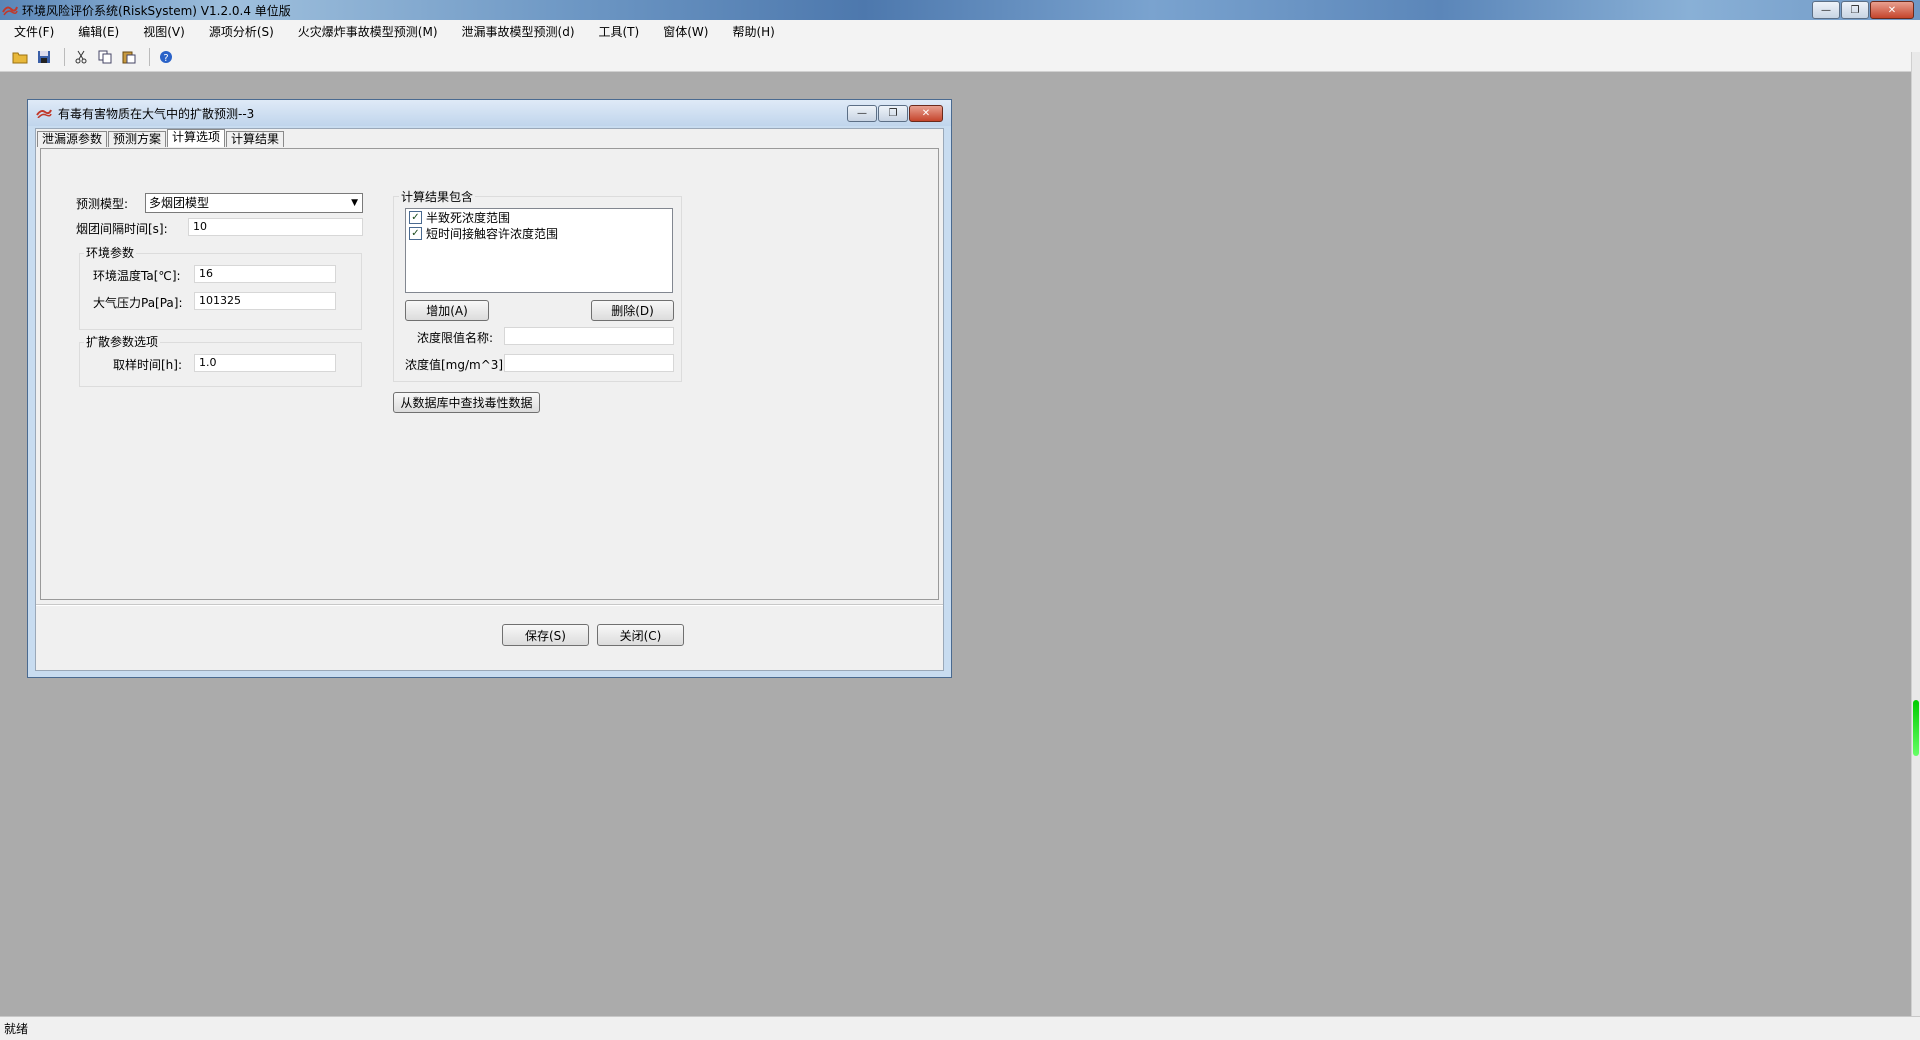  Describe the element at coordinates (539, 217) in the screenshot. I see `list-item: ✓ 半致死浓度范围` at that location.